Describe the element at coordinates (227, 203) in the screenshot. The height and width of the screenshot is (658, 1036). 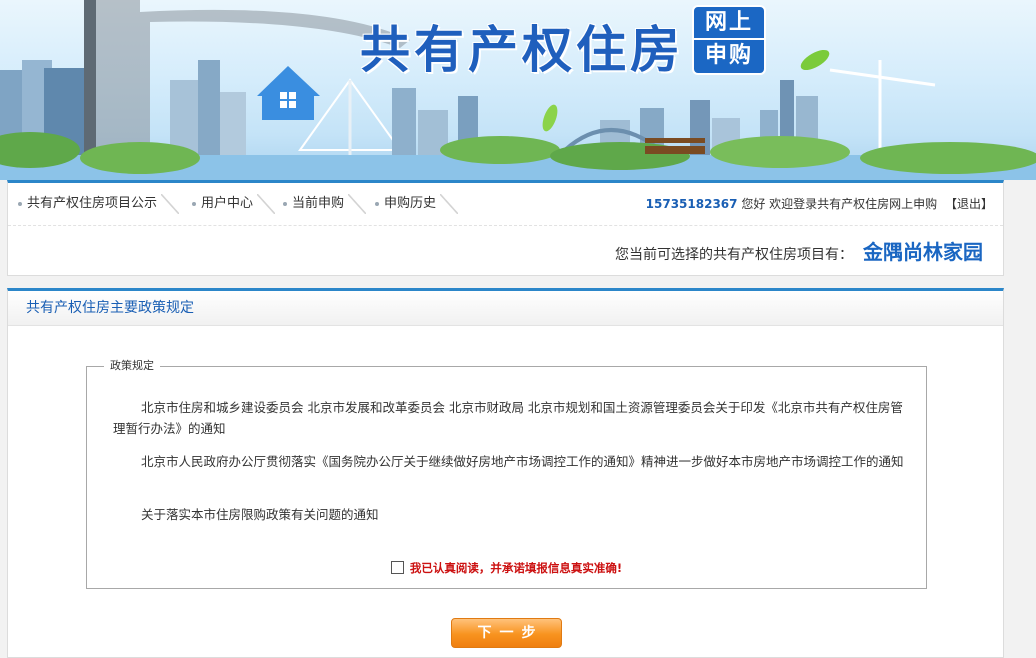
I see `nav-item-label: 用户中心` at that location.